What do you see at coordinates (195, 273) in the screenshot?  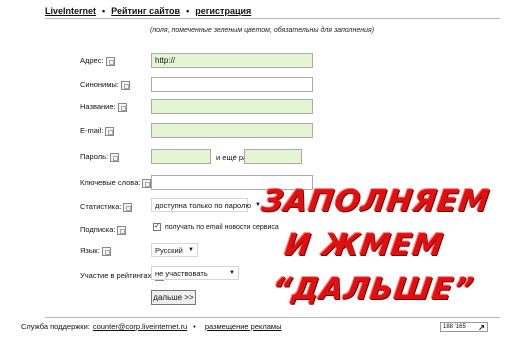 I see `ratings-select: не участвовать ▼` at bounding box center [195, 273].